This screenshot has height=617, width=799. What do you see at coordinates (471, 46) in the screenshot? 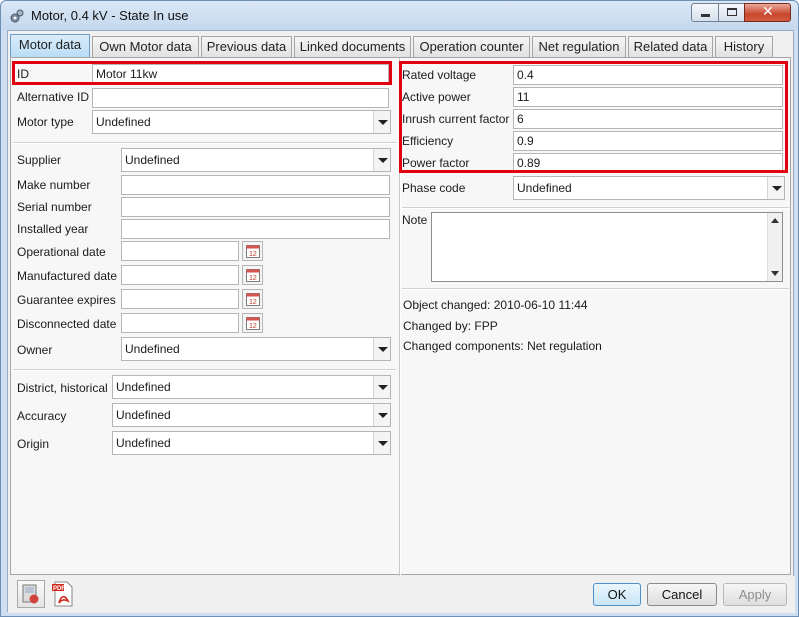
I see `tab-operation-counter: Operation counter` at bounding box center [471, 46].